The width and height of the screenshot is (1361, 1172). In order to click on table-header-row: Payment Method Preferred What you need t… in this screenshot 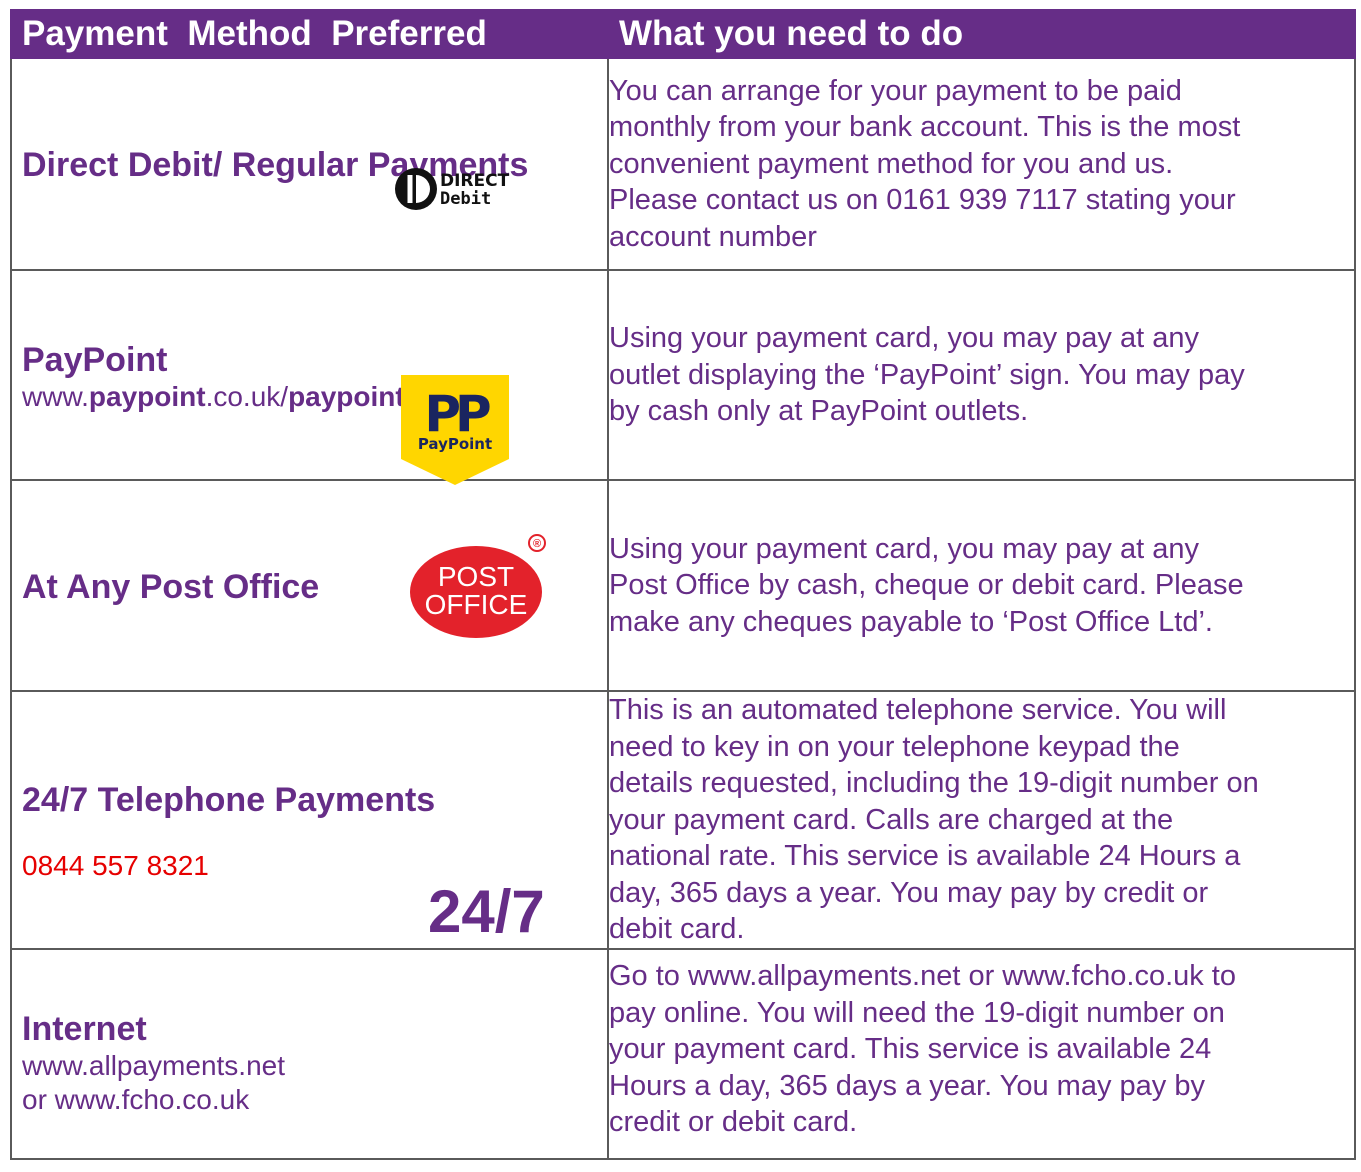, I will do `click(683, 34)`.